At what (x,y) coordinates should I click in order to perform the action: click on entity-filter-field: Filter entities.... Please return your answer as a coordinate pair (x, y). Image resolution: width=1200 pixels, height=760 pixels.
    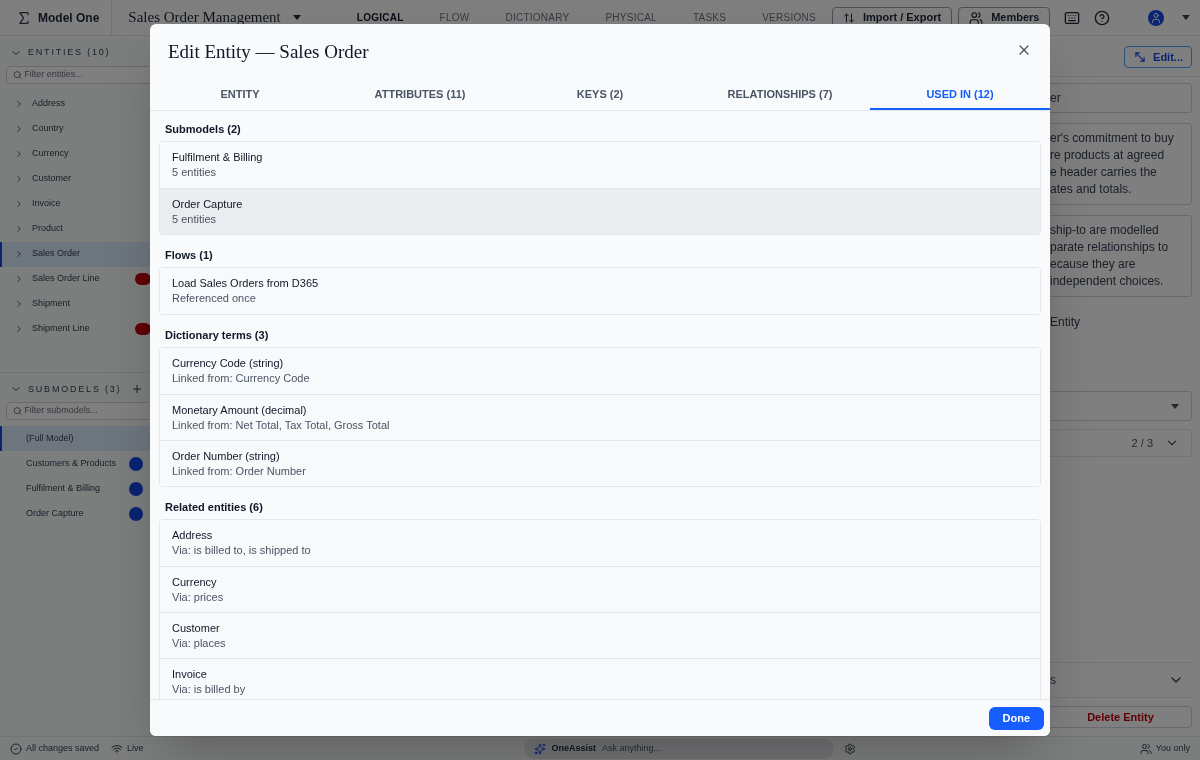
    Looking at the image, I should click on (79, 74).